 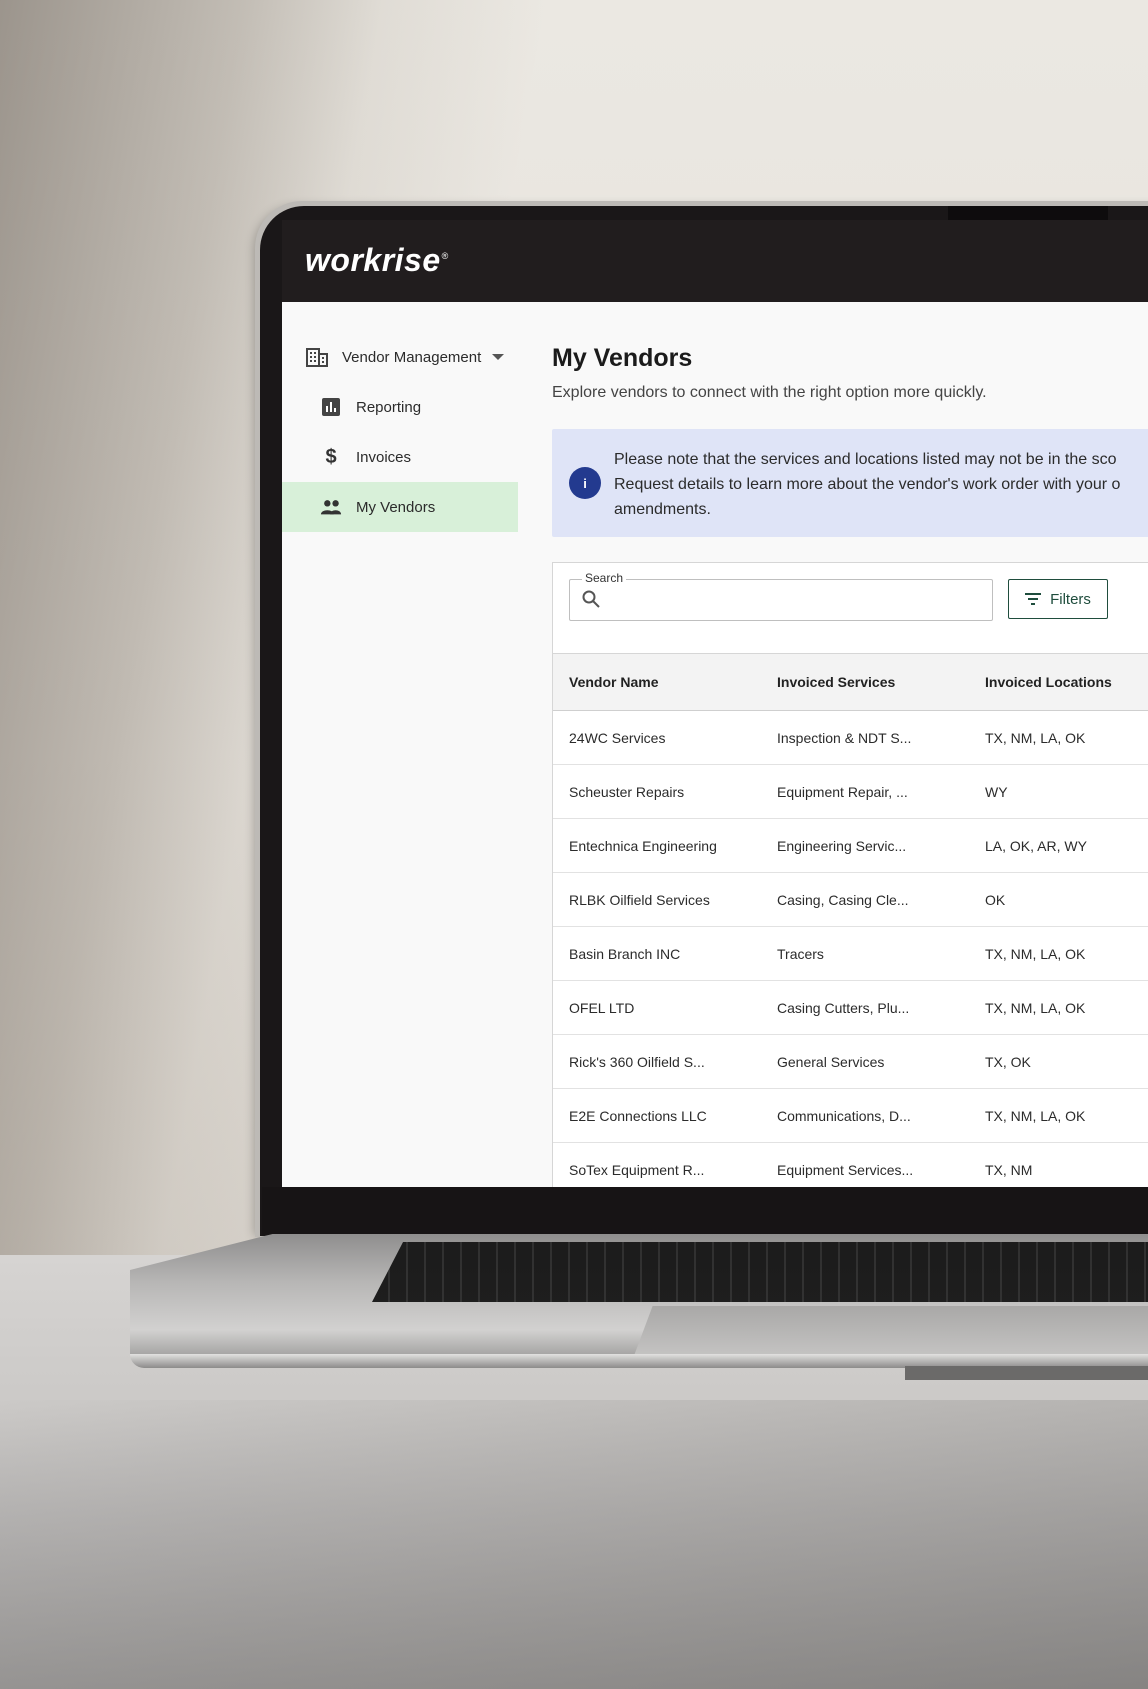 I want to click on search-field: Search, so click(x=781, y=596).